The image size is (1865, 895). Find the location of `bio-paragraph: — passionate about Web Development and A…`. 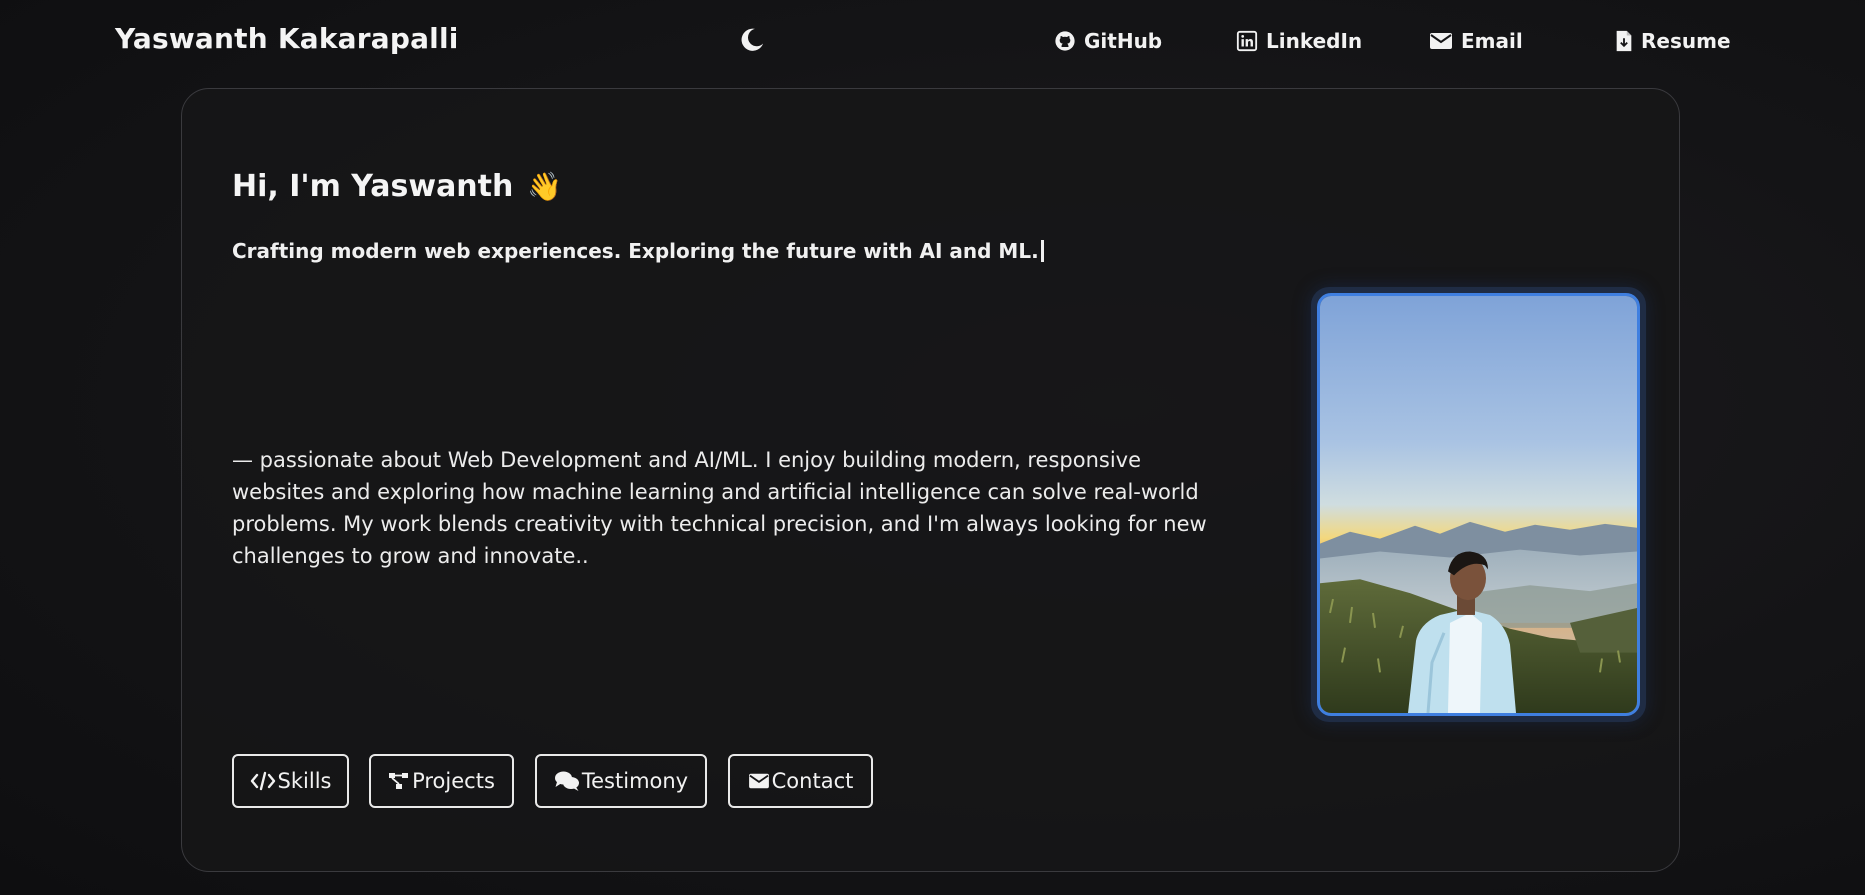

bio-paragraph: — passionate about Web Development and A… is located at coordinates (719, 508).